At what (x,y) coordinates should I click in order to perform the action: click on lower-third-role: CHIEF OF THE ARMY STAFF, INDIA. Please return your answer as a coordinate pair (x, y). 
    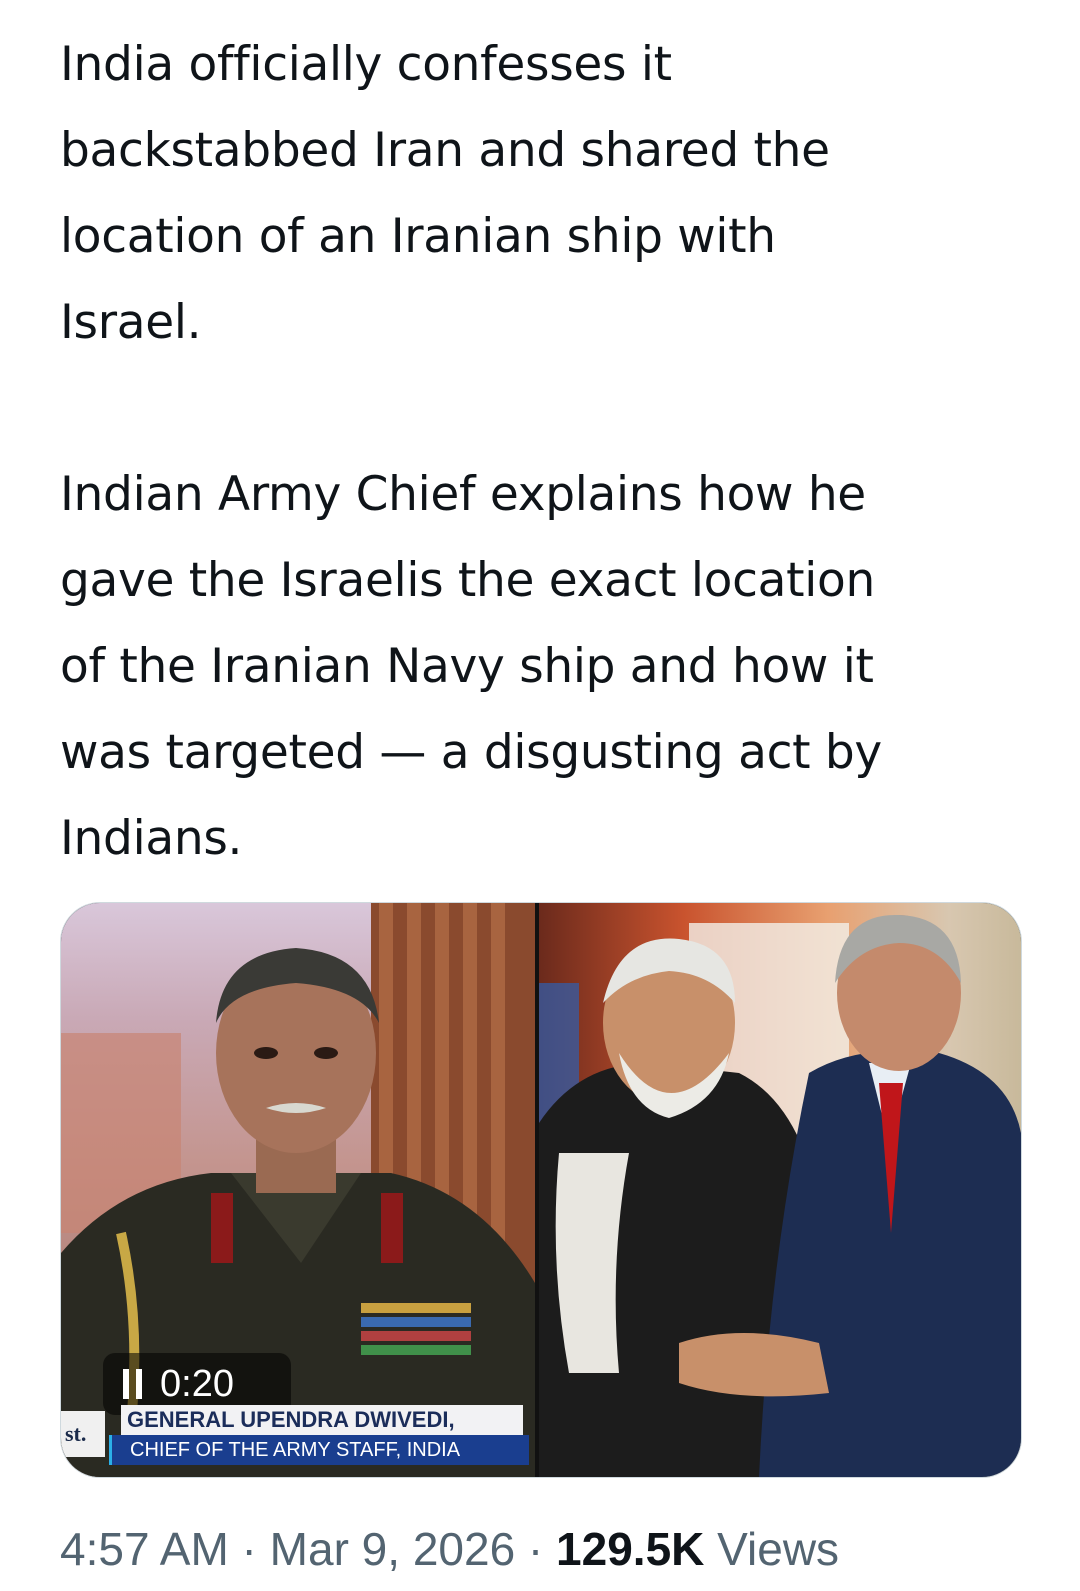
    Looking at the image, I should click on (319, 1450).